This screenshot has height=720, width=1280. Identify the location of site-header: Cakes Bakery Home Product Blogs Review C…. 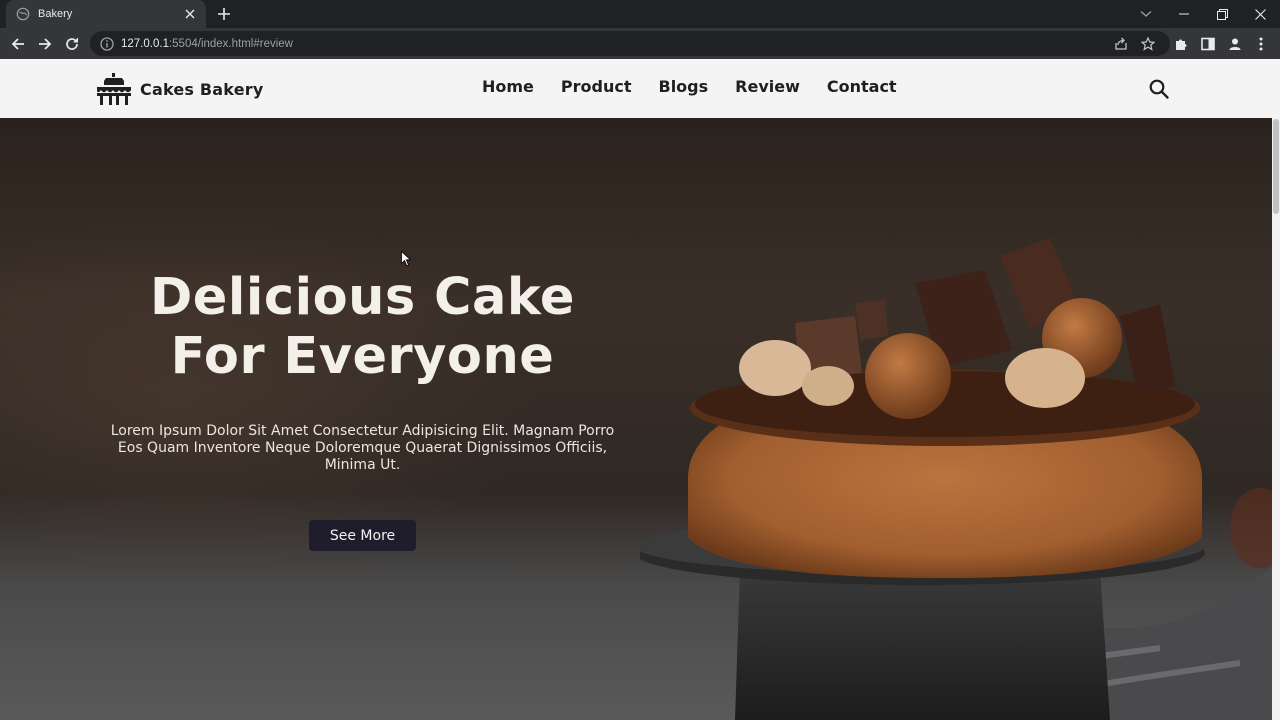
(640, 88).